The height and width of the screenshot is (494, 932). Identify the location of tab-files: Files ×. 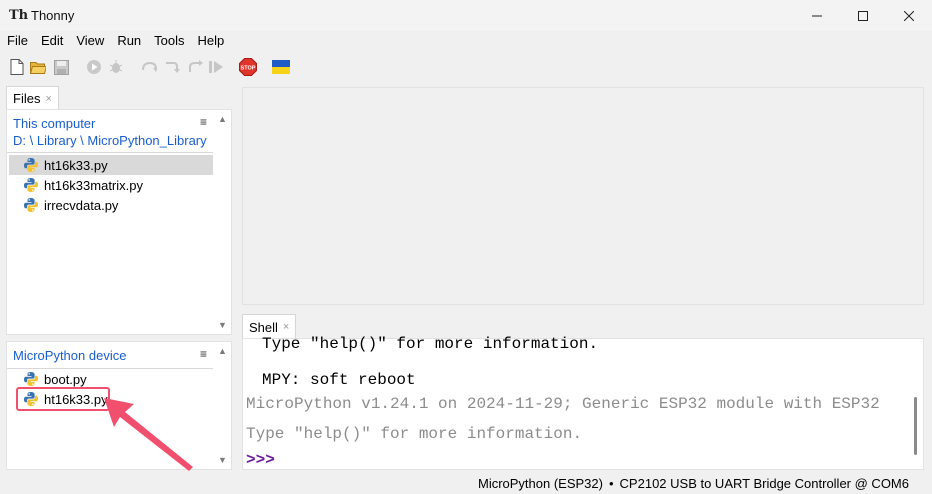
(32, 98).